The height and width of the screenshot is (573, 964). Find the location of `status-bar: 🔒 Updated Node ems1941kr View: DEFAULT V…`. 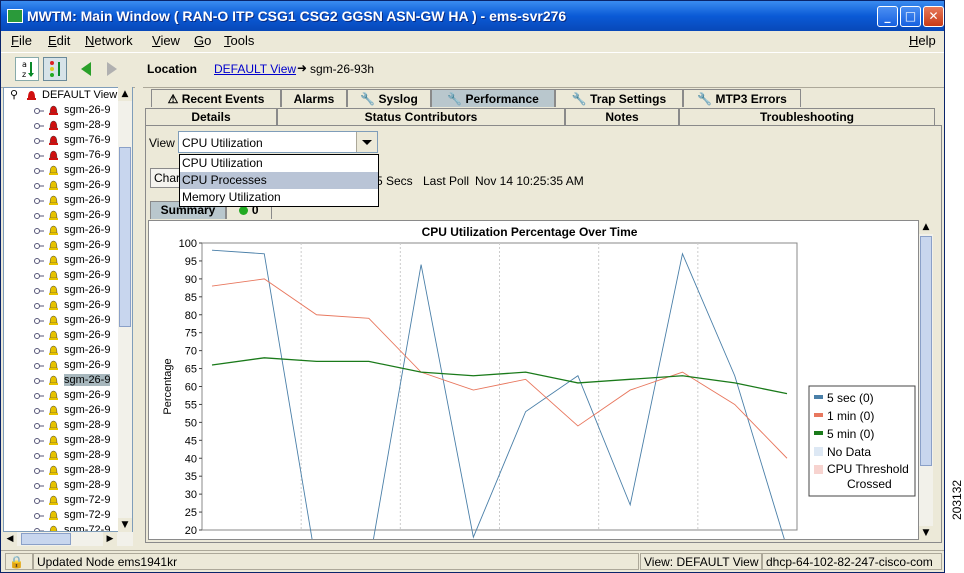

status-bar: 🔒 Updated Node ems1941kr View: DEFAULT V… is located at coordinates (472, 561).